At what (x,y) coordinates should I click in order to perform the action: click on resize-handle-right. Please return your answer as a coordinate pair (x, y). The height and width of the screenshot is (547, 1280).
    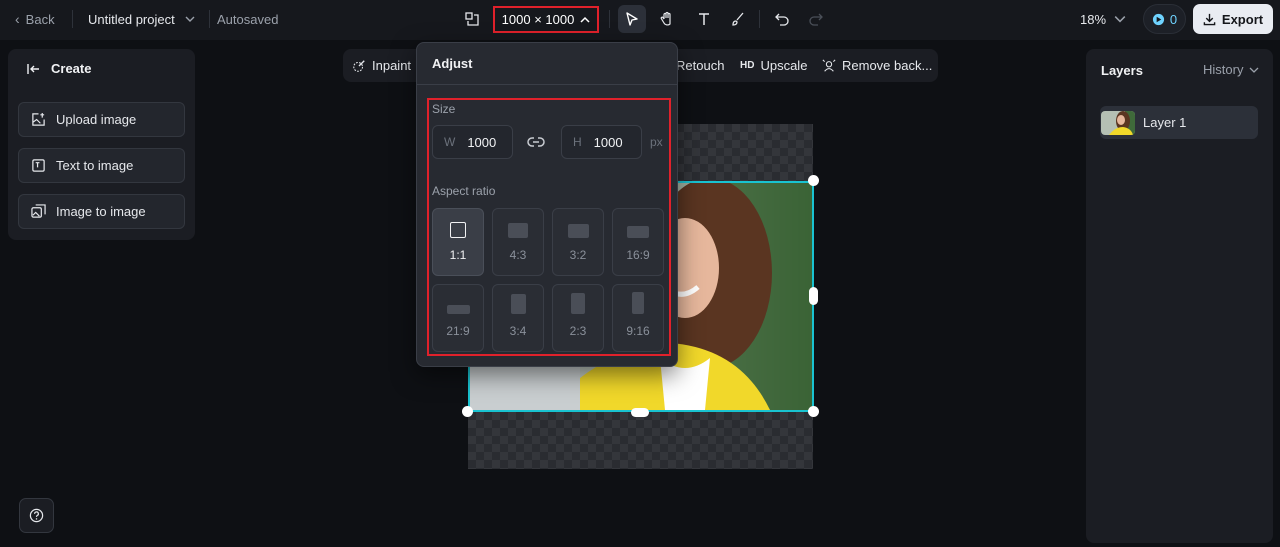
    Looking at the image, I should click on (813, 296).